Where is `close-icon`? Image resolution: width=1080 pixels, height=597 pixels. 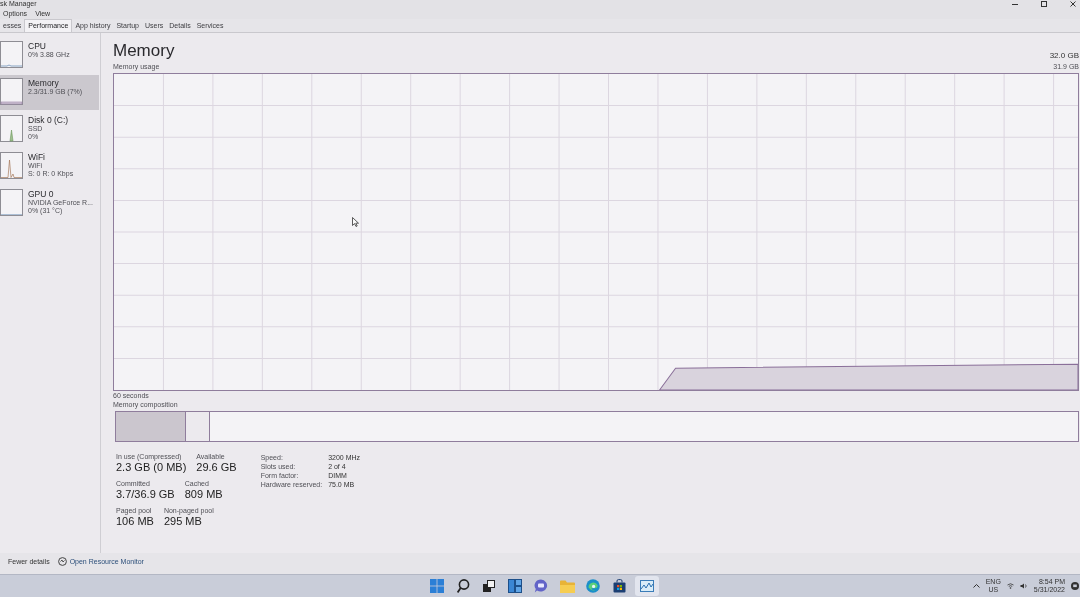 close-icon is located at coordinates (1073, 4).